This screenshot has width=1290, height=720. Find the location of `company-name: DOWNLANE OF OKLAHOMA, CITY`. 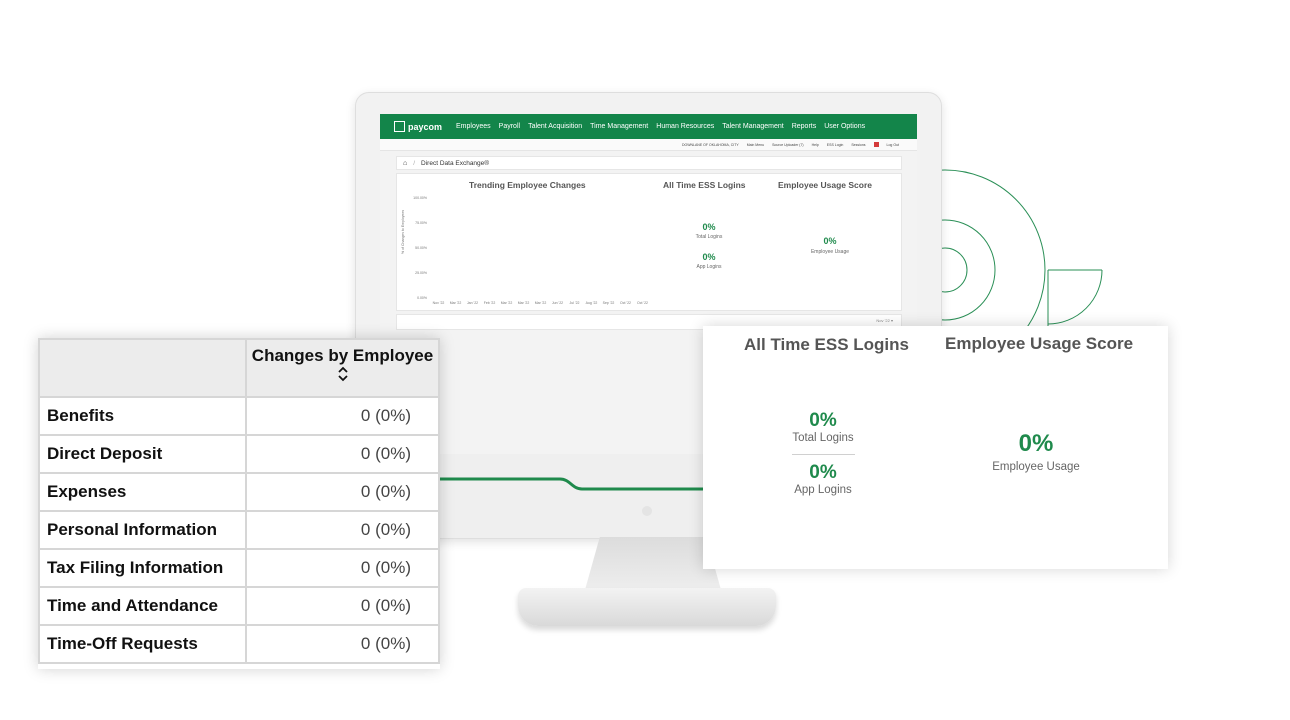

company-name: DOWNLANE OF OKLAHOMA, CITY is located at coordinates (710, 144).